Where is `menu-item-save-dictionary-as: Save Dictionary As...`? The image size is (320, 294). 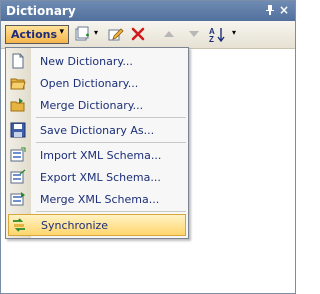
menu-item-save-dictionary-as: Save Dictionary As... is located at coordinates (97, 130).